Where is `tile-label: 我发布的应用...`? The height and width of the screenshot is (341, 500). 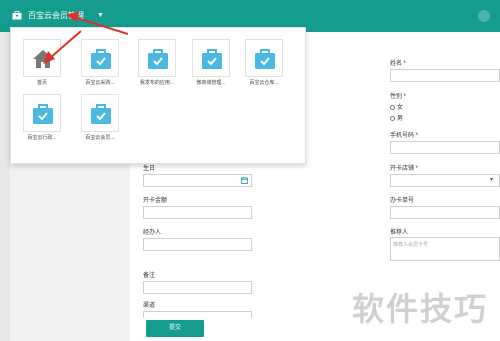 tile-label: 我发布的应用... is located at coordinates (157, 83).